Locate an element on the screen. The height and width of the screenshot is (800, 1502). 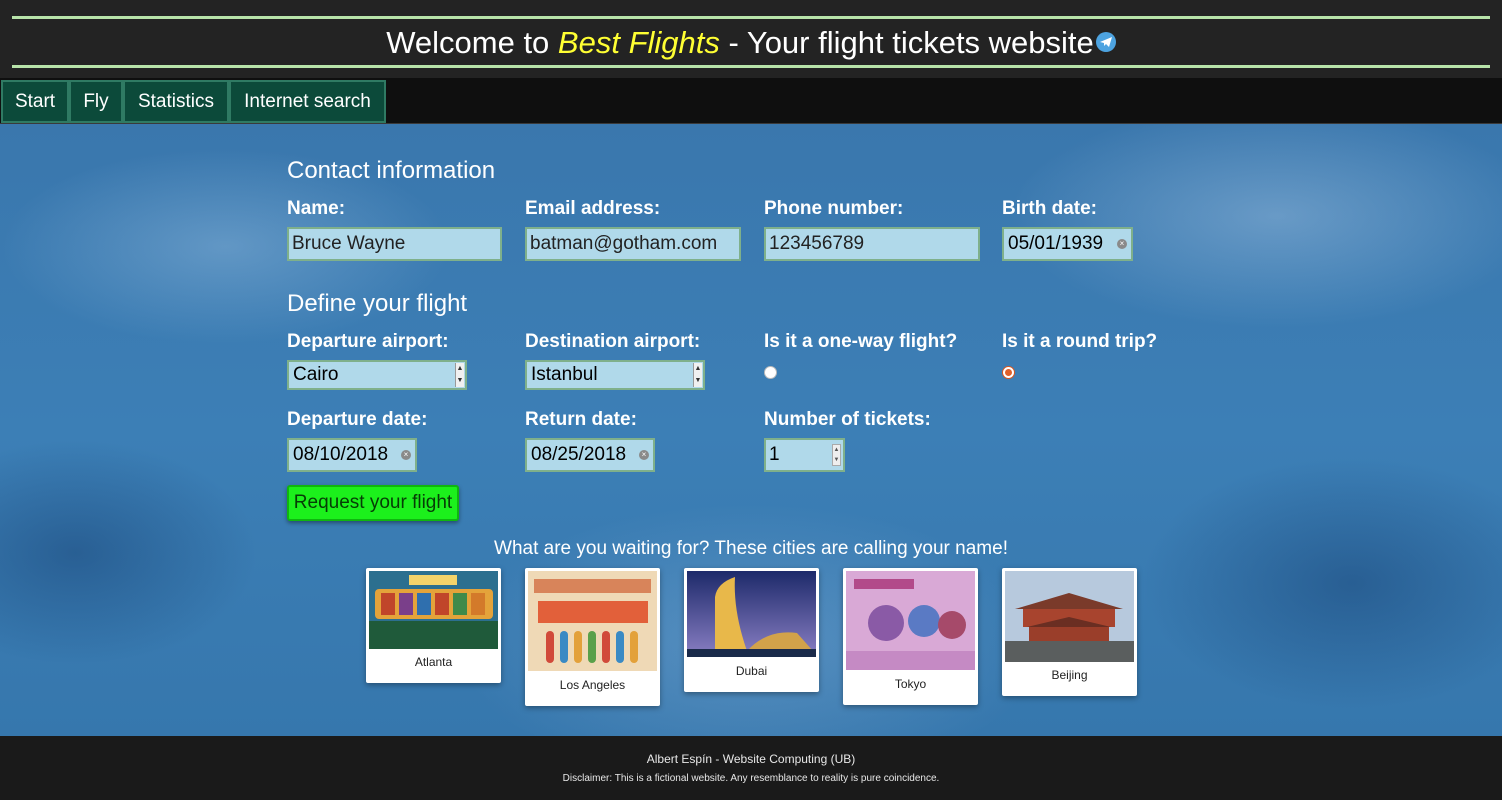
city-caption: Atlanta is located at coordinates (433, 662).